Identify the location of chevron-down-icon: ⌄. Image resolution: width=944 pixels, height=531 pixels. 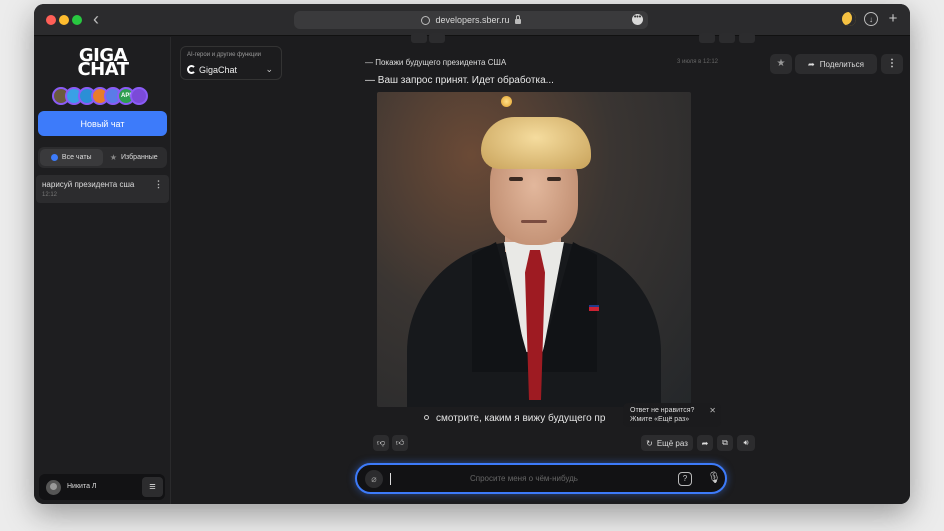
(269, 69).